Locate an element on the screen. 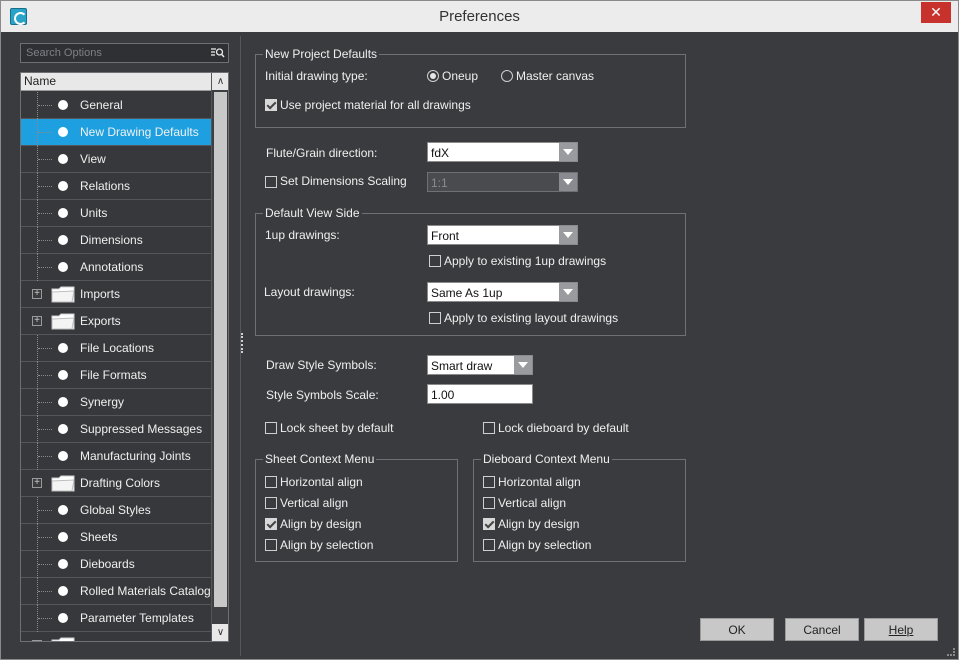 Image resolution: width=959 pixels, height=660 pixels. tree-item: + Exports is located at coordinates (116, 321).